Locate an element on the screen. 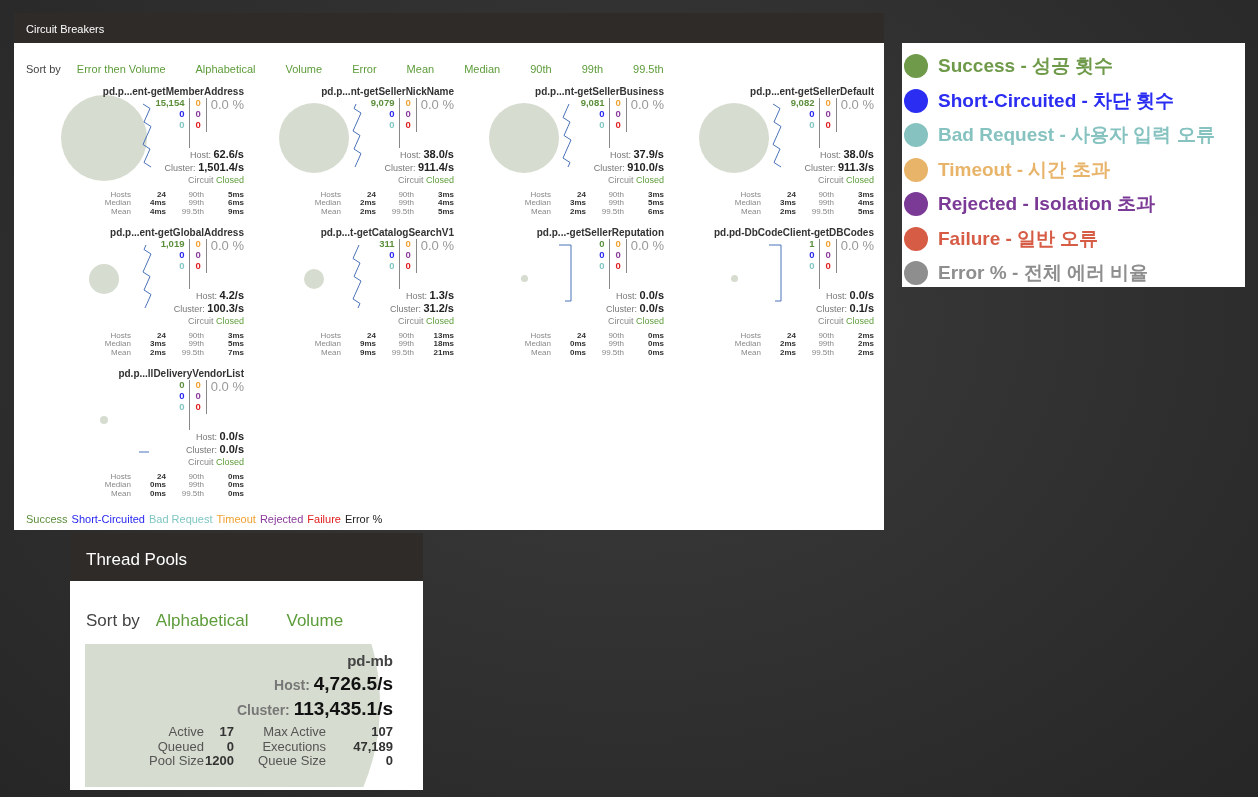 Image resolution: width=1258 pixels, height=797 pixels. legend-label: Bad Request - 사용자 입력 오류 is located at coordinates (1076, 135).